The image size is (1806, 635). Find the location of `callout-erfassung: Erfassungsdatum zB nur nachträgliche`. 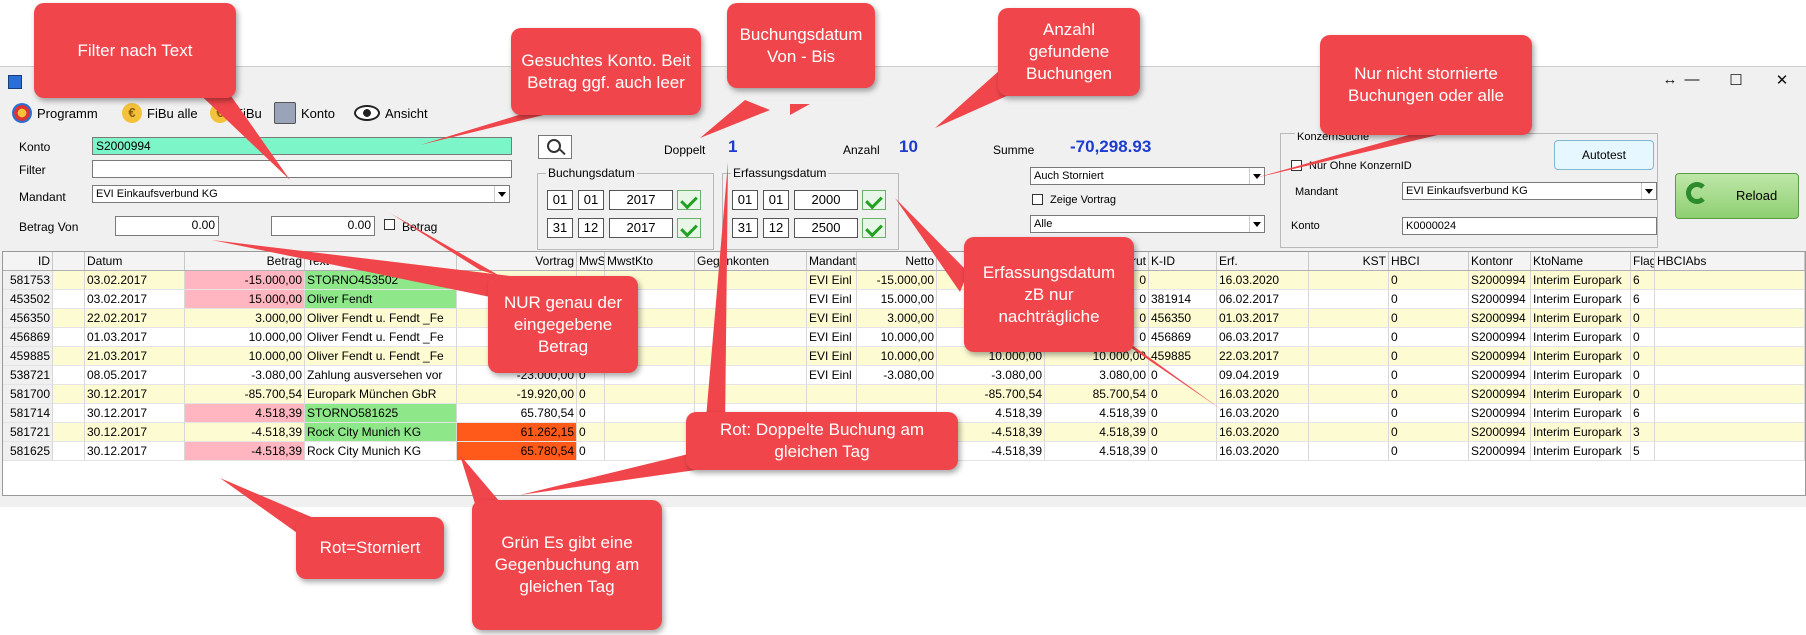

callout-erfassung: Erfassungsdatum zB nur nachträgliche is located at coordinates (1049, 294).